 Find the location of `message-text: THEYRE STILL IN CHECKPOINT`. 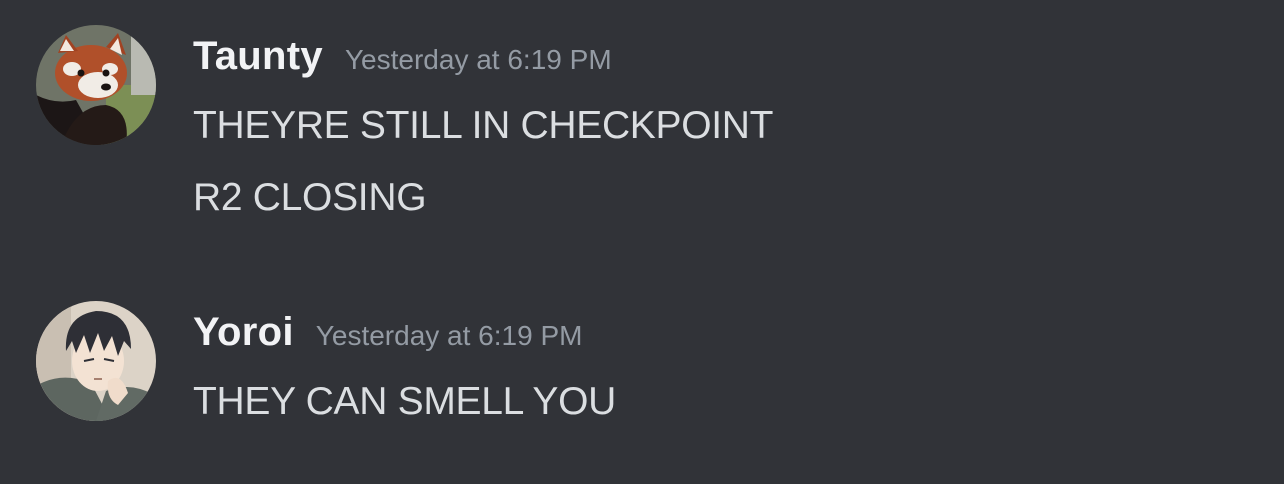

message-text: THEYRE STILL IN CHECKPOINT is located at coordinates (483, 125).